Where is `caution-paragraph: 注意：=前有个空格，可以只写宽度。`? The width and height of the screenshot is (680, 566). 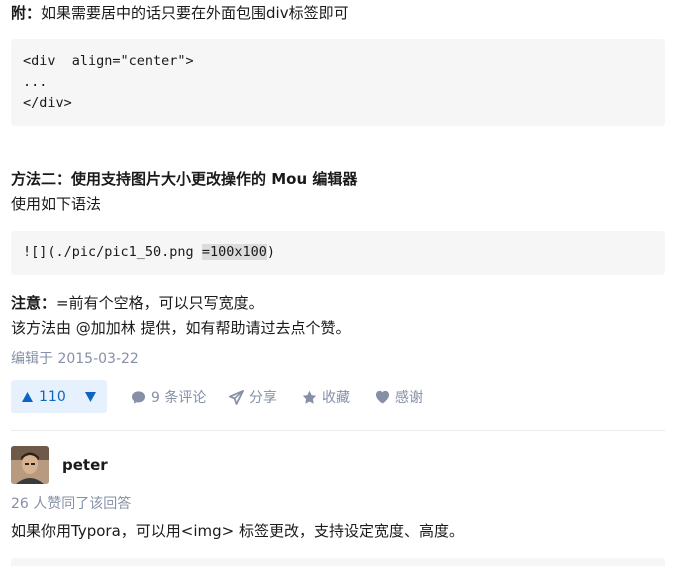
caution-paragraph: 注意：=前有个空格，可以只写宽度。 is located at coordinates (137, 303).